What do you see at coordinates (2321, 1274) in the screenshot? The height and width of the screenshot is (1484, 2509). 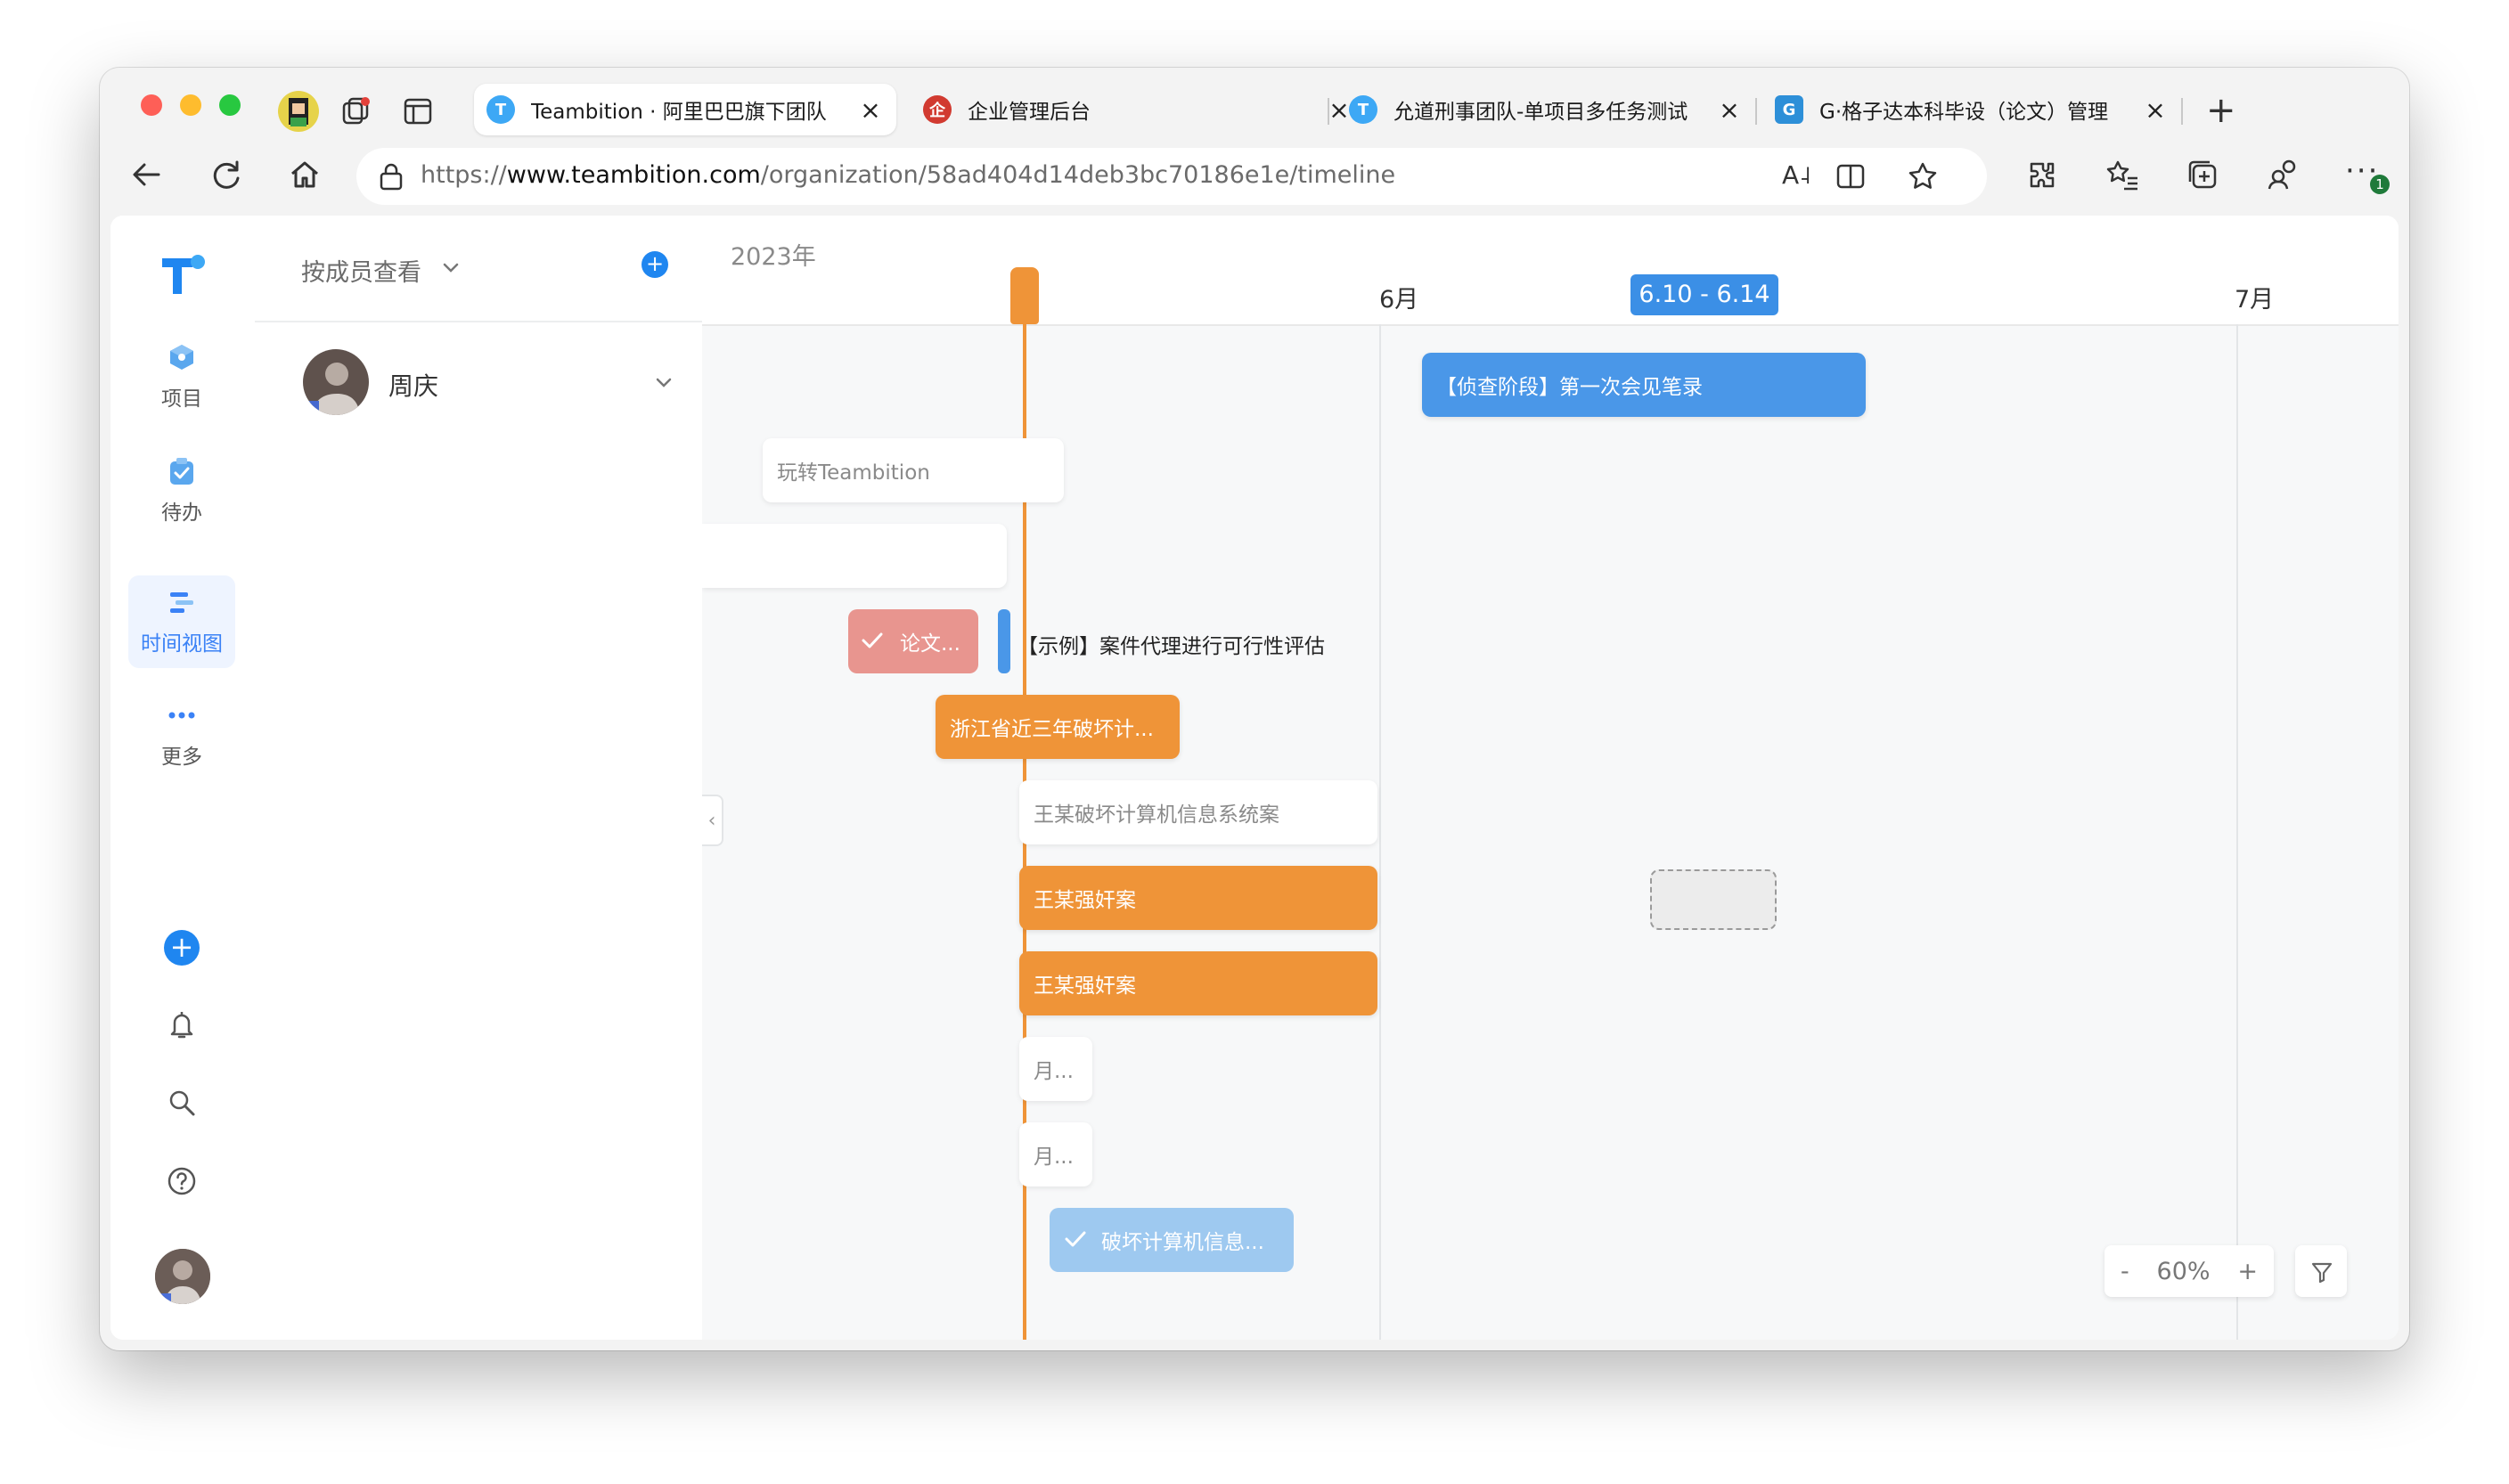 I see `filter-icon` at bounding box center [2321, 1274].